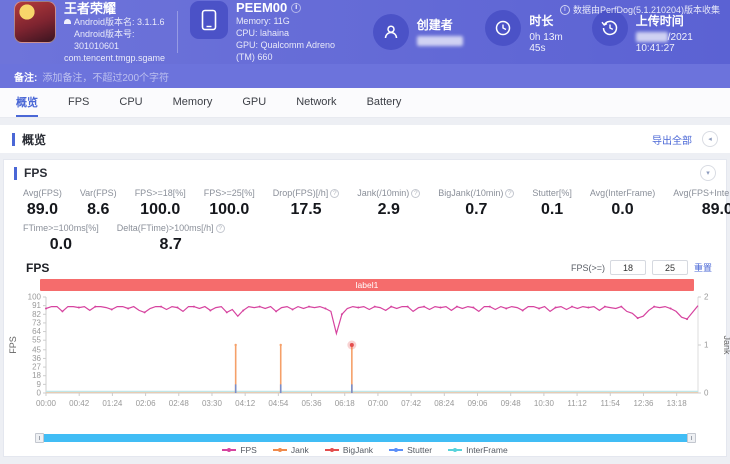  I want to click on legend-fps: FPS, so click(239, 450).